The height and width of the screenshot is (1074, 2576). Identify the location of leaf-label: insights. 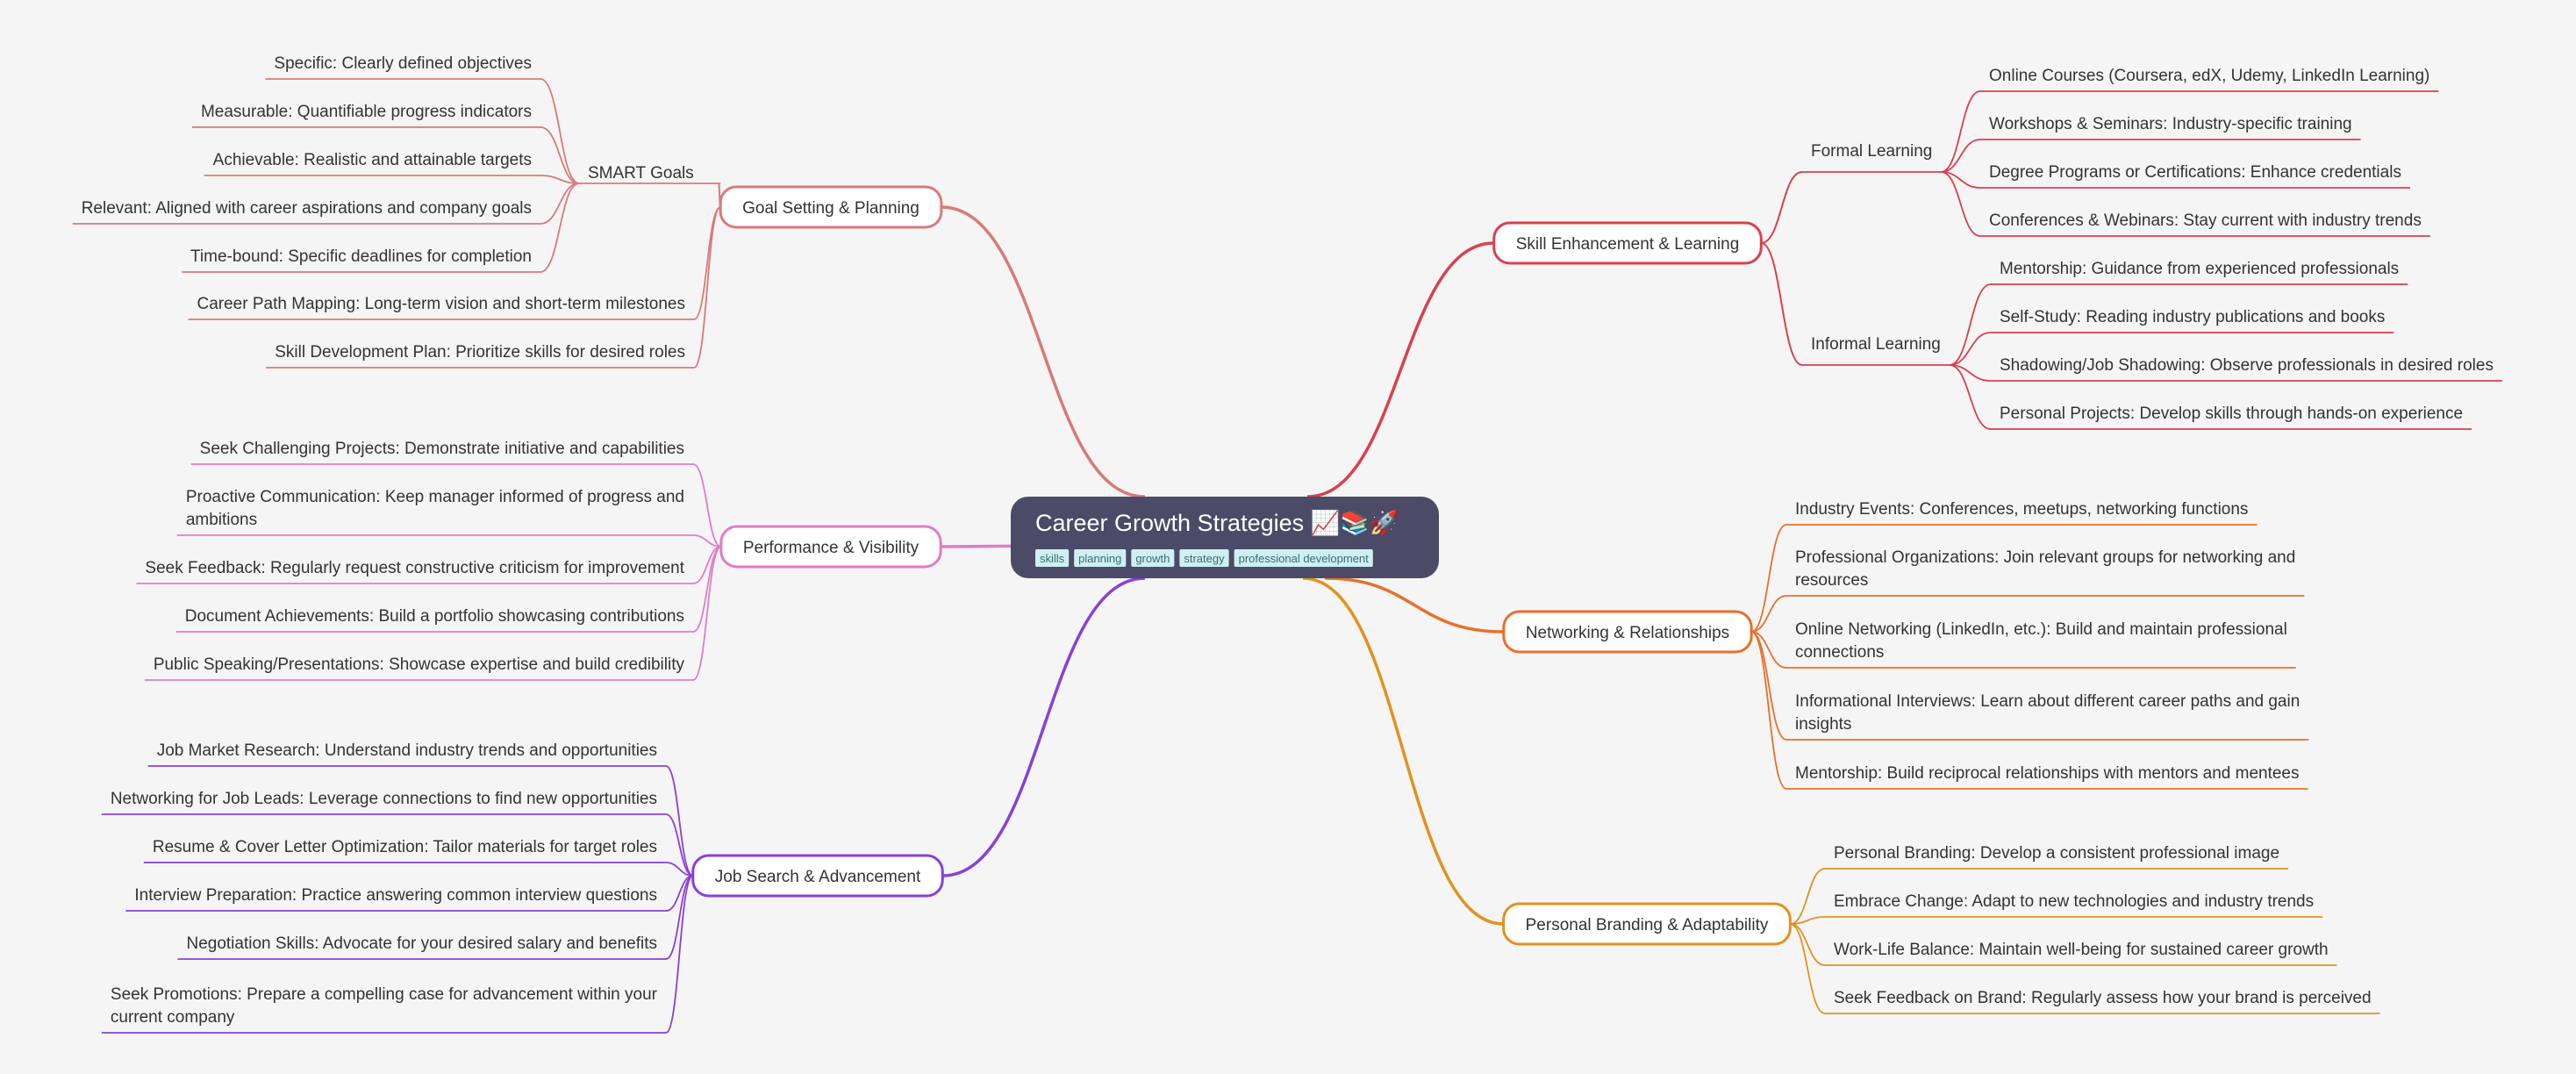
(1823, 724).